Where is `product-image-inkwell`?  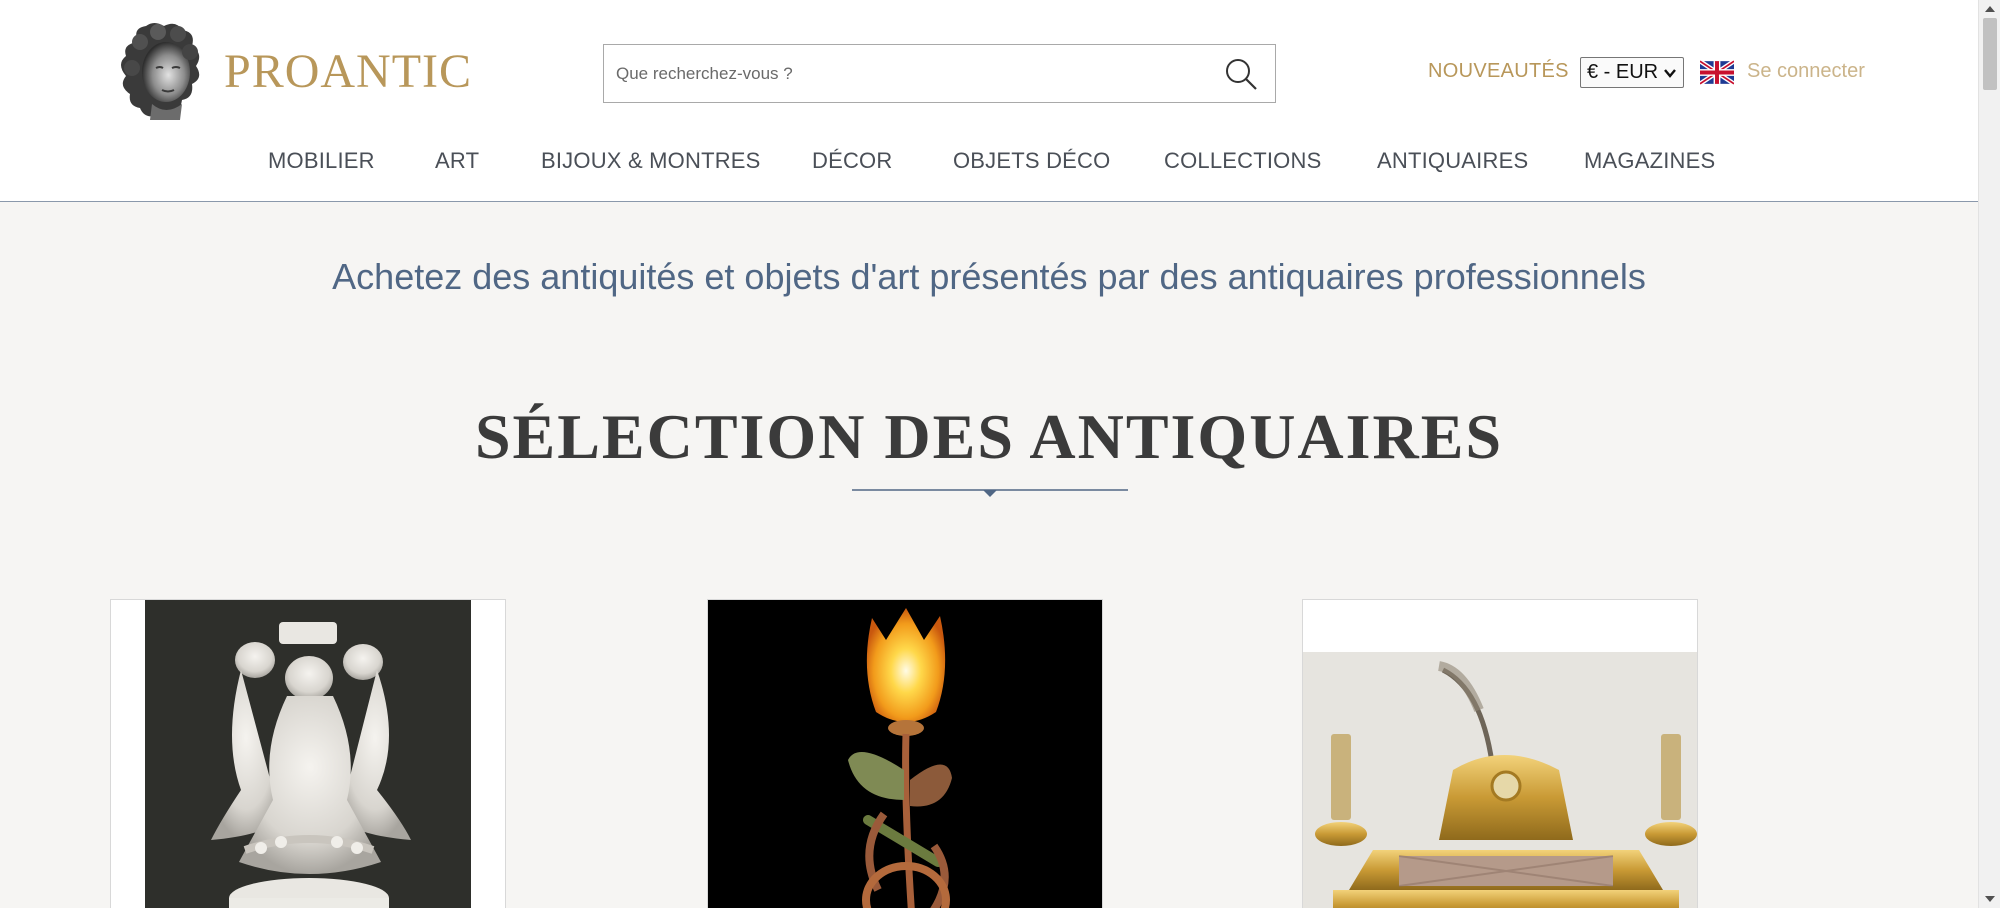
product-image-inkwell is located at coordinates (1500, 754).